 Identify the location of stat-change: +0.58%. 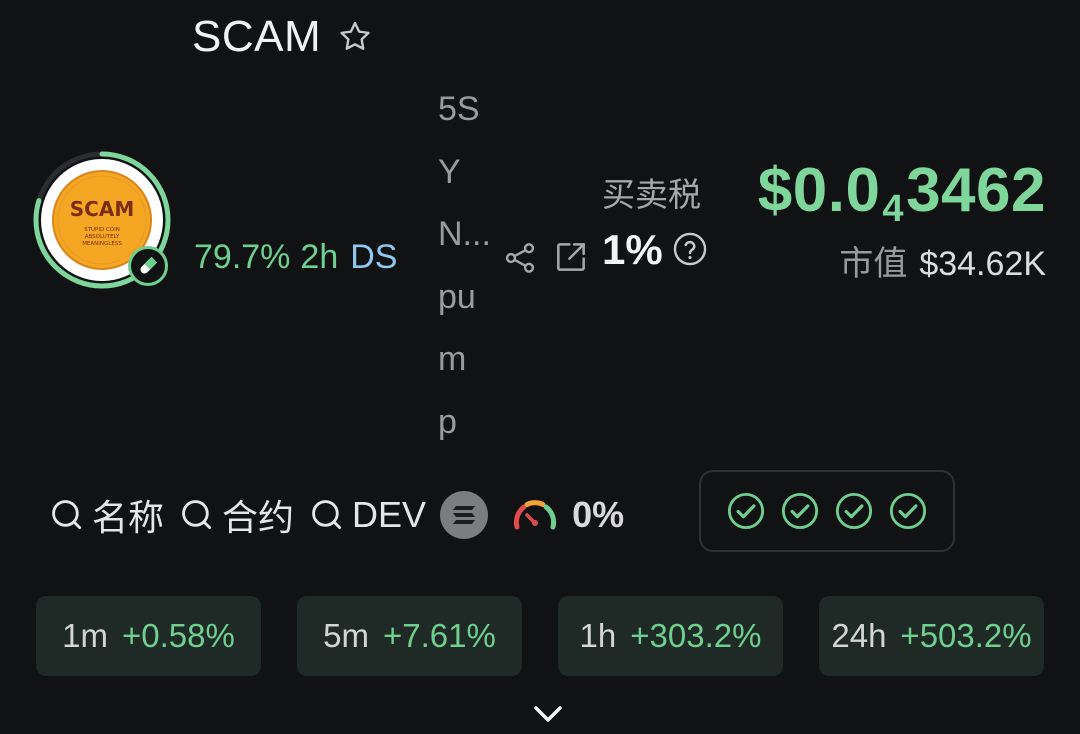
(178, 635).